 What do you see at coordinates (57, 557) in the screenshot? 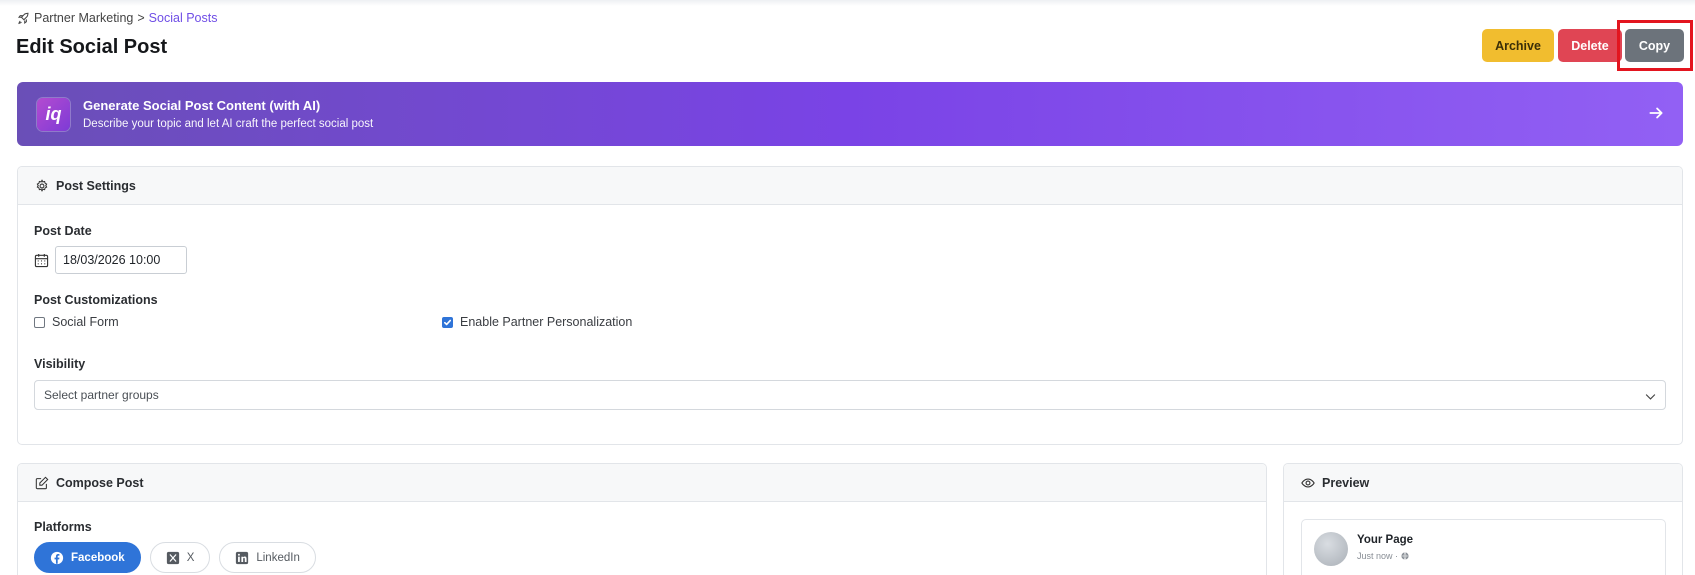
I see `facebook-icon` at bounding box center [57, 557].